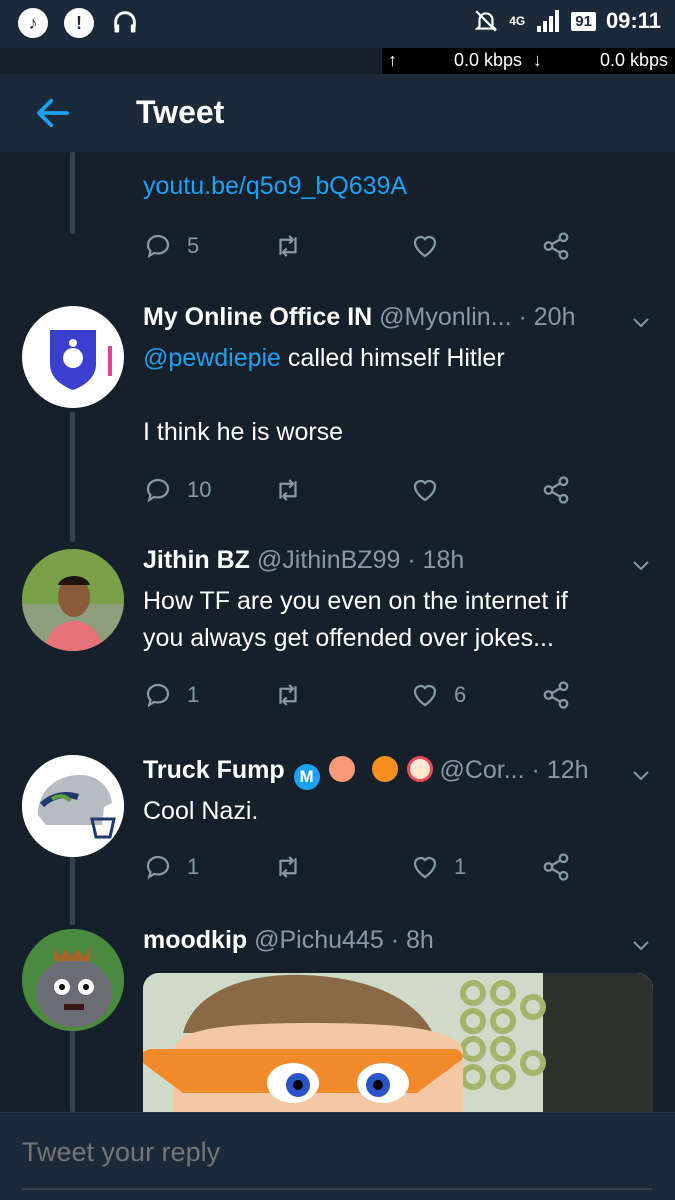 The image size is (675, 1200). I want to click on reply-count: 5, so click(193, 245).